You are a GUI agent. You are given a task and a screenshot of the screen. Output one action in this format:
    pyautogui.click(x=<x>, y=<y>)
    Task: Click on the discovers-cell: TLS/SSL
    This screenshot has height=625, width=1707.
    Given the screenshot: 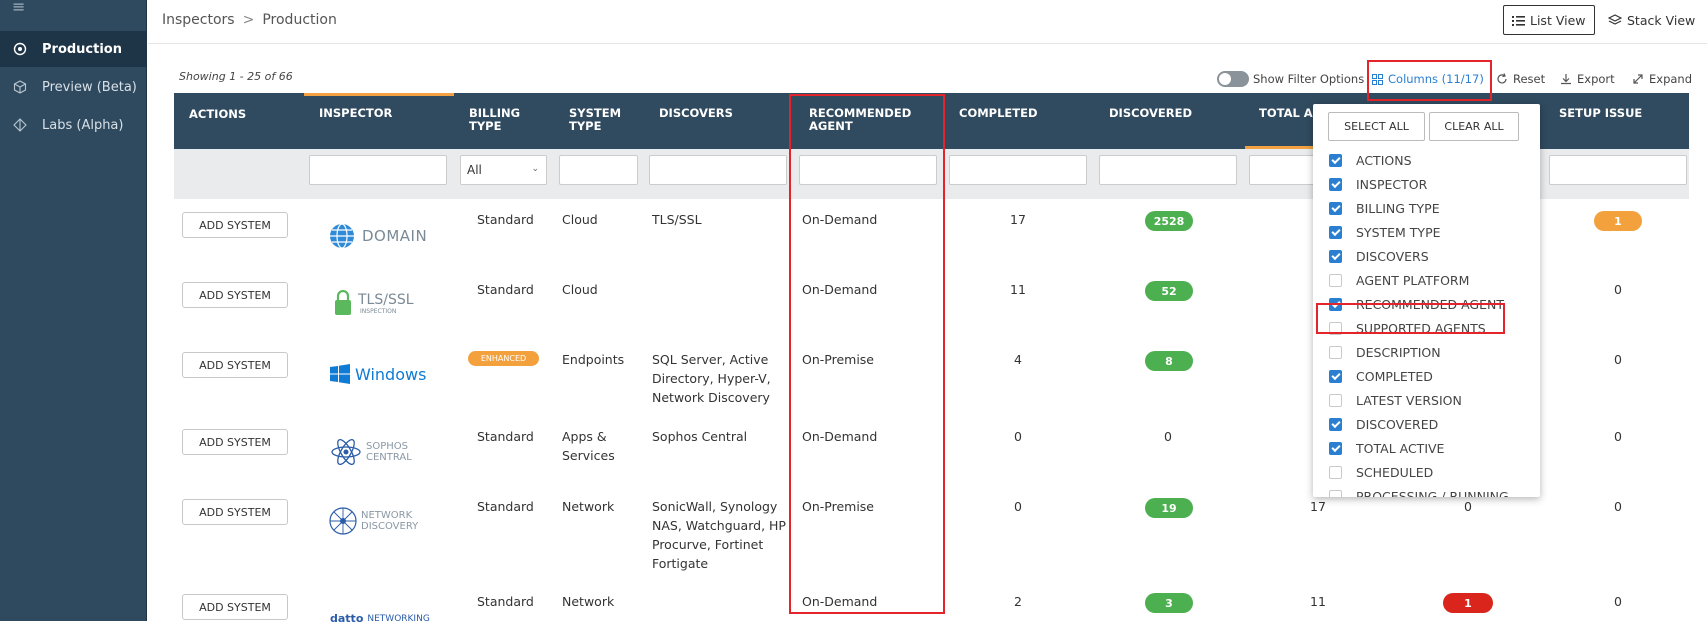 What is the action you would take?
    pyautogui.click(x=677, y=219)
    